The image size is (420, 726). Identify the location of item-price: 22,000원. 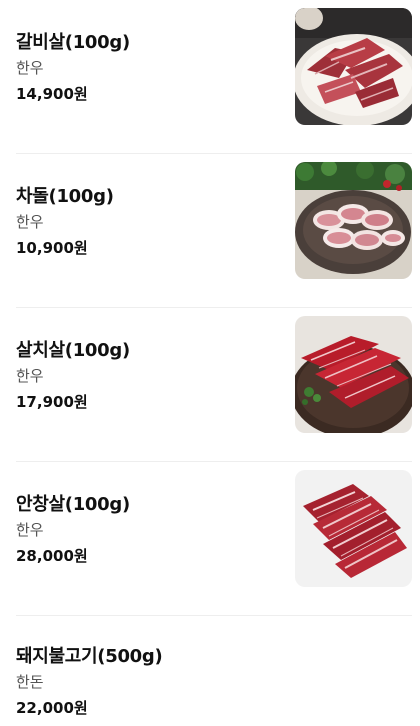
(52, 708).